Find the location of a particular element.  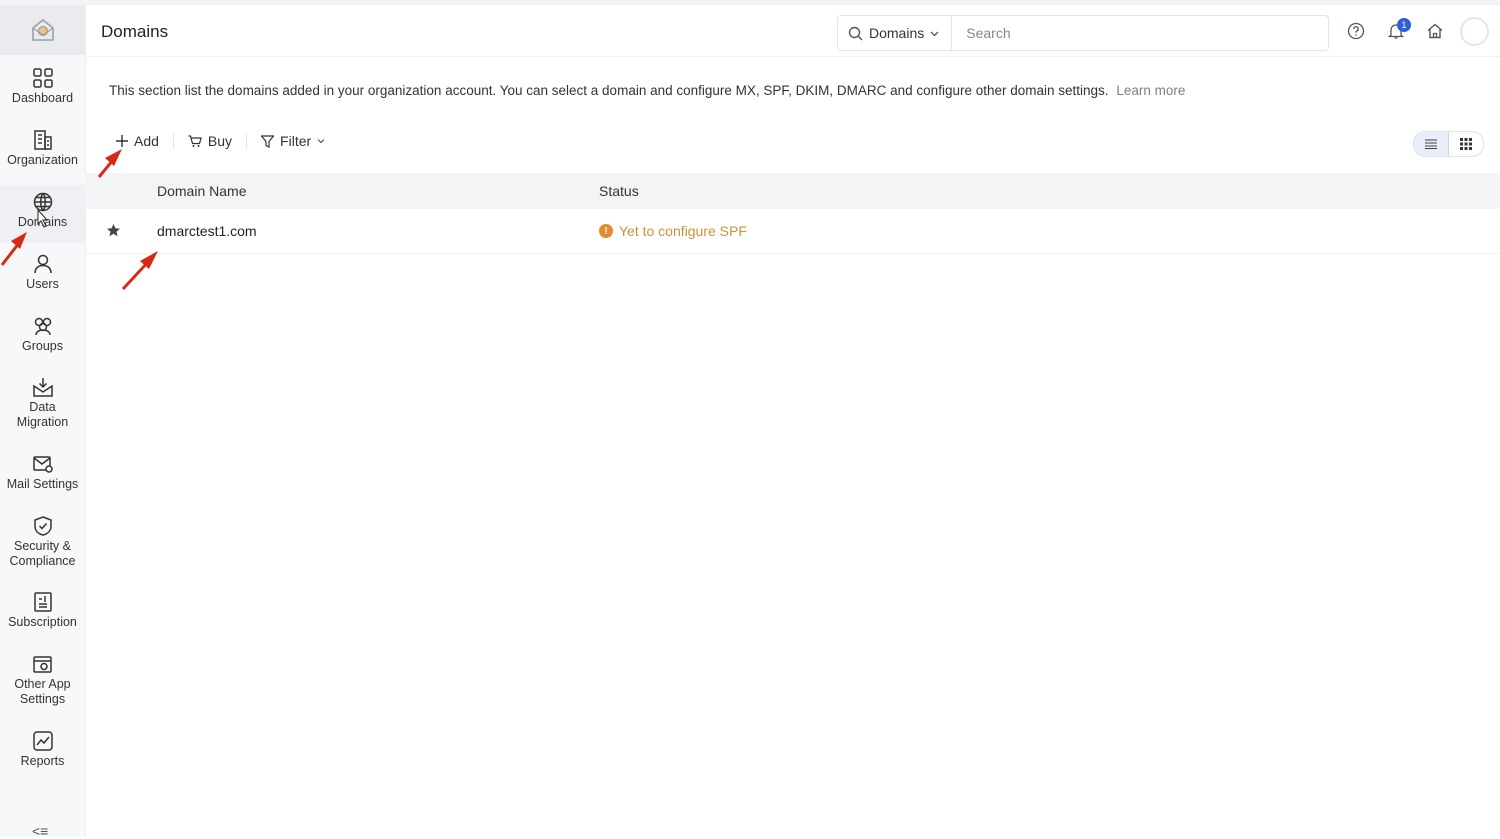

status-cell: ! Yet to configure SPF is located at coordinates (673, 231).